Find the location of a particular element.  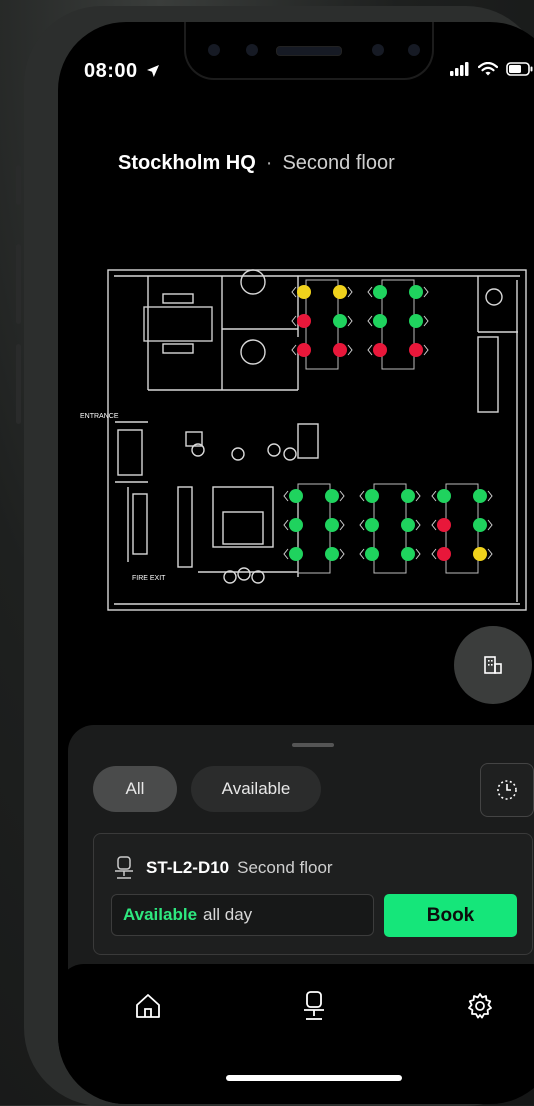

status-time: 08:00 is located at coordinates (122, 71).